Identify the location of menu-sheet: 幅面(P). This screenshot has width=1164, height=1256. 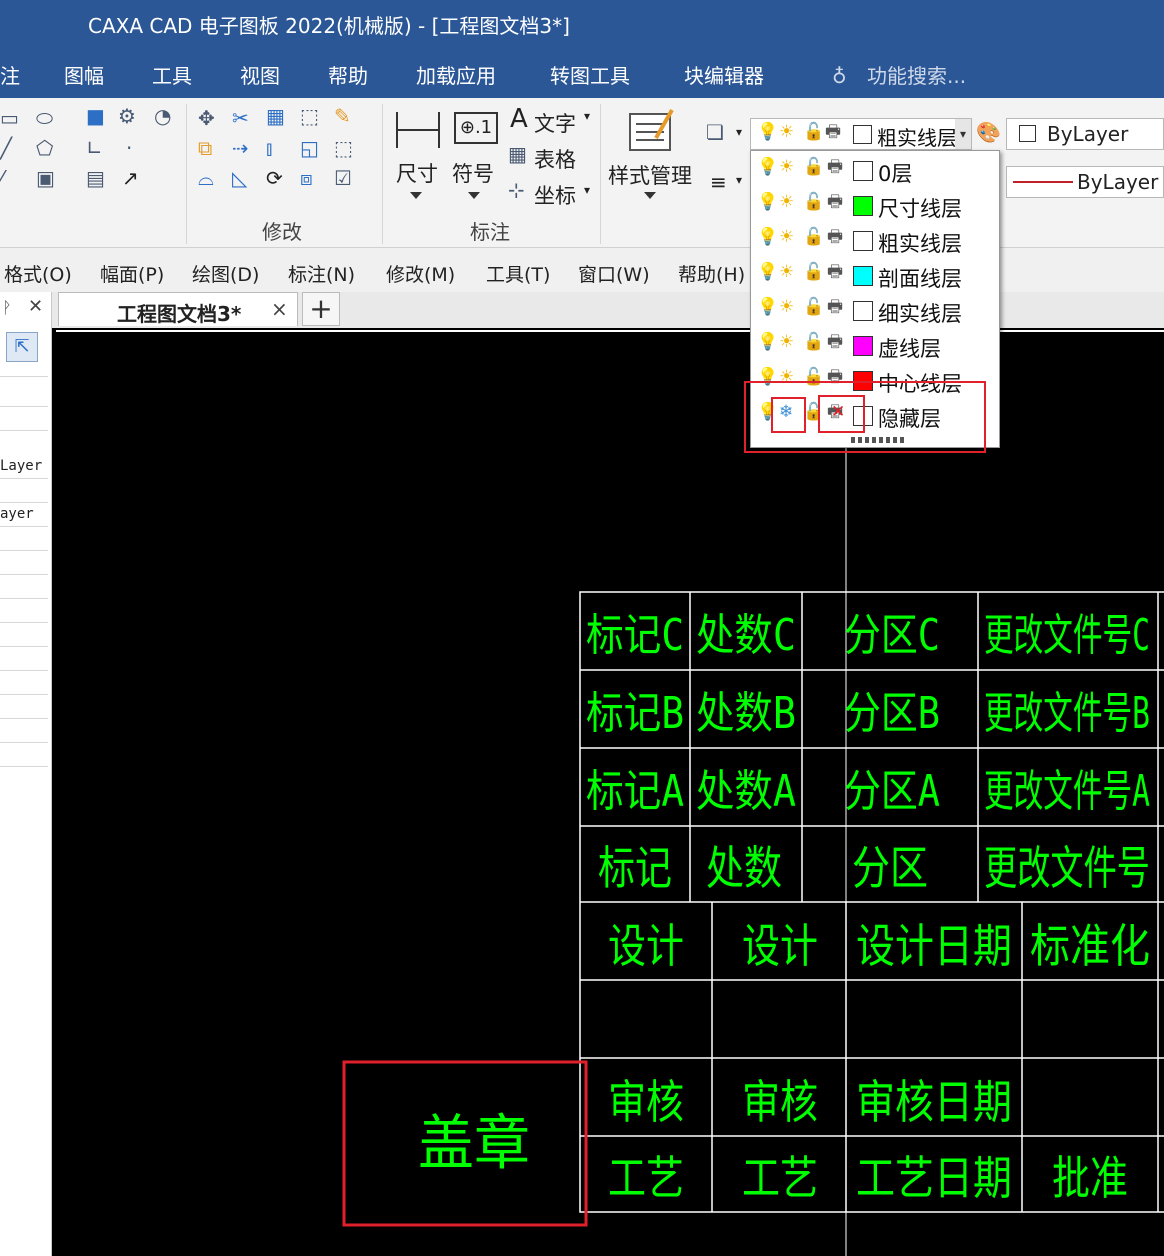
(132, 273).